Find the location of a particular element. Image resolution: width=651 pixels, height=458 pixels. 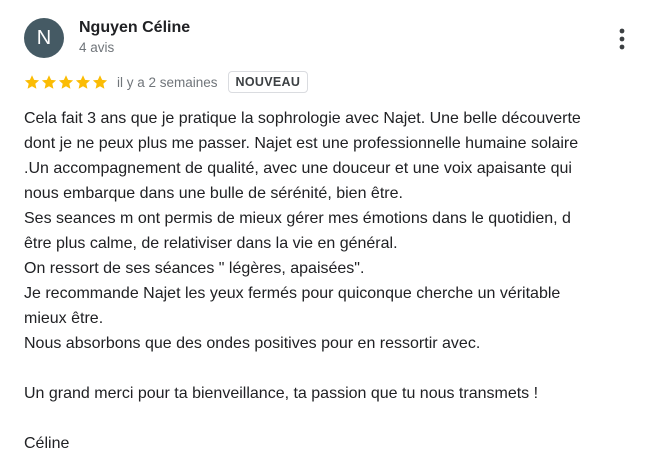

review-date: il y a 2 semaines is located at coordinates (167, 82).